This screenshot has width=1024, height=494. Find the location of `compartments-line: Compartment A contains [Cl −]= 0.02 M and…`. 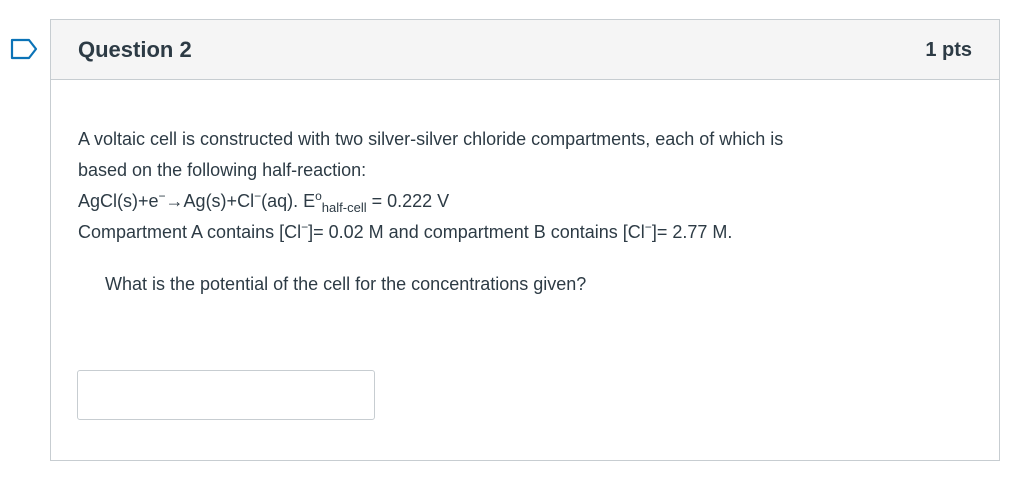

compartments-line: Compartment A contains [Cl −]= 0.02 M and… is located at coordinates (518, 232).